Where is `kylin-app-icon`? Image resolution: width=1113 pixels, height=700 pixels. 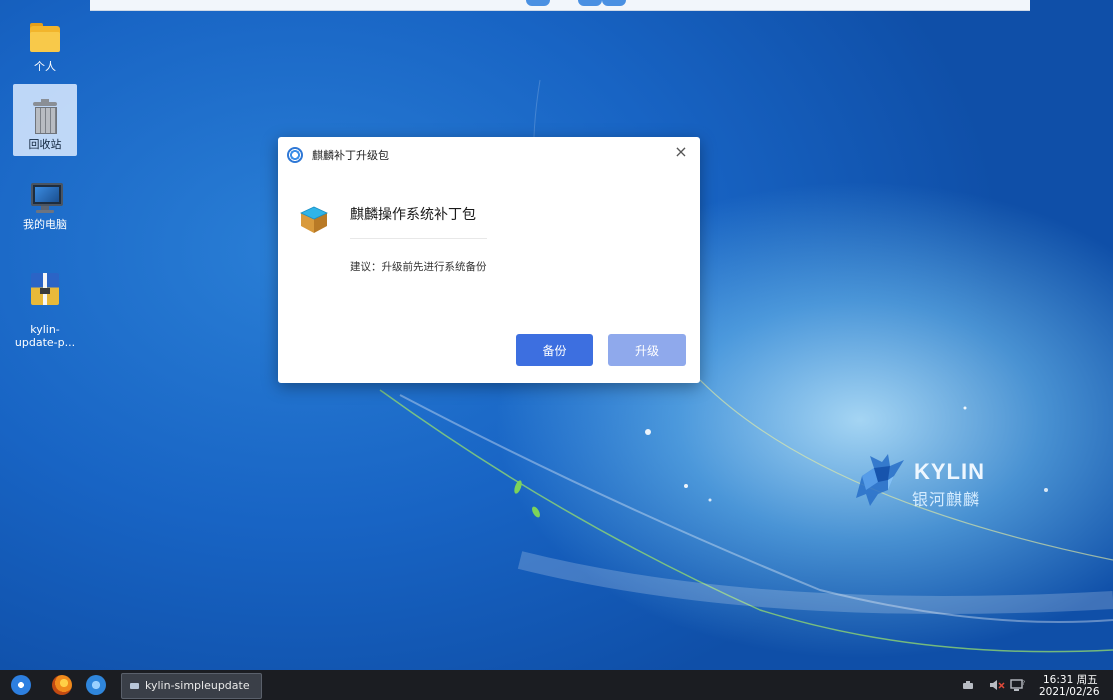 kylin-app-icon is located at coordinates (295, 155).